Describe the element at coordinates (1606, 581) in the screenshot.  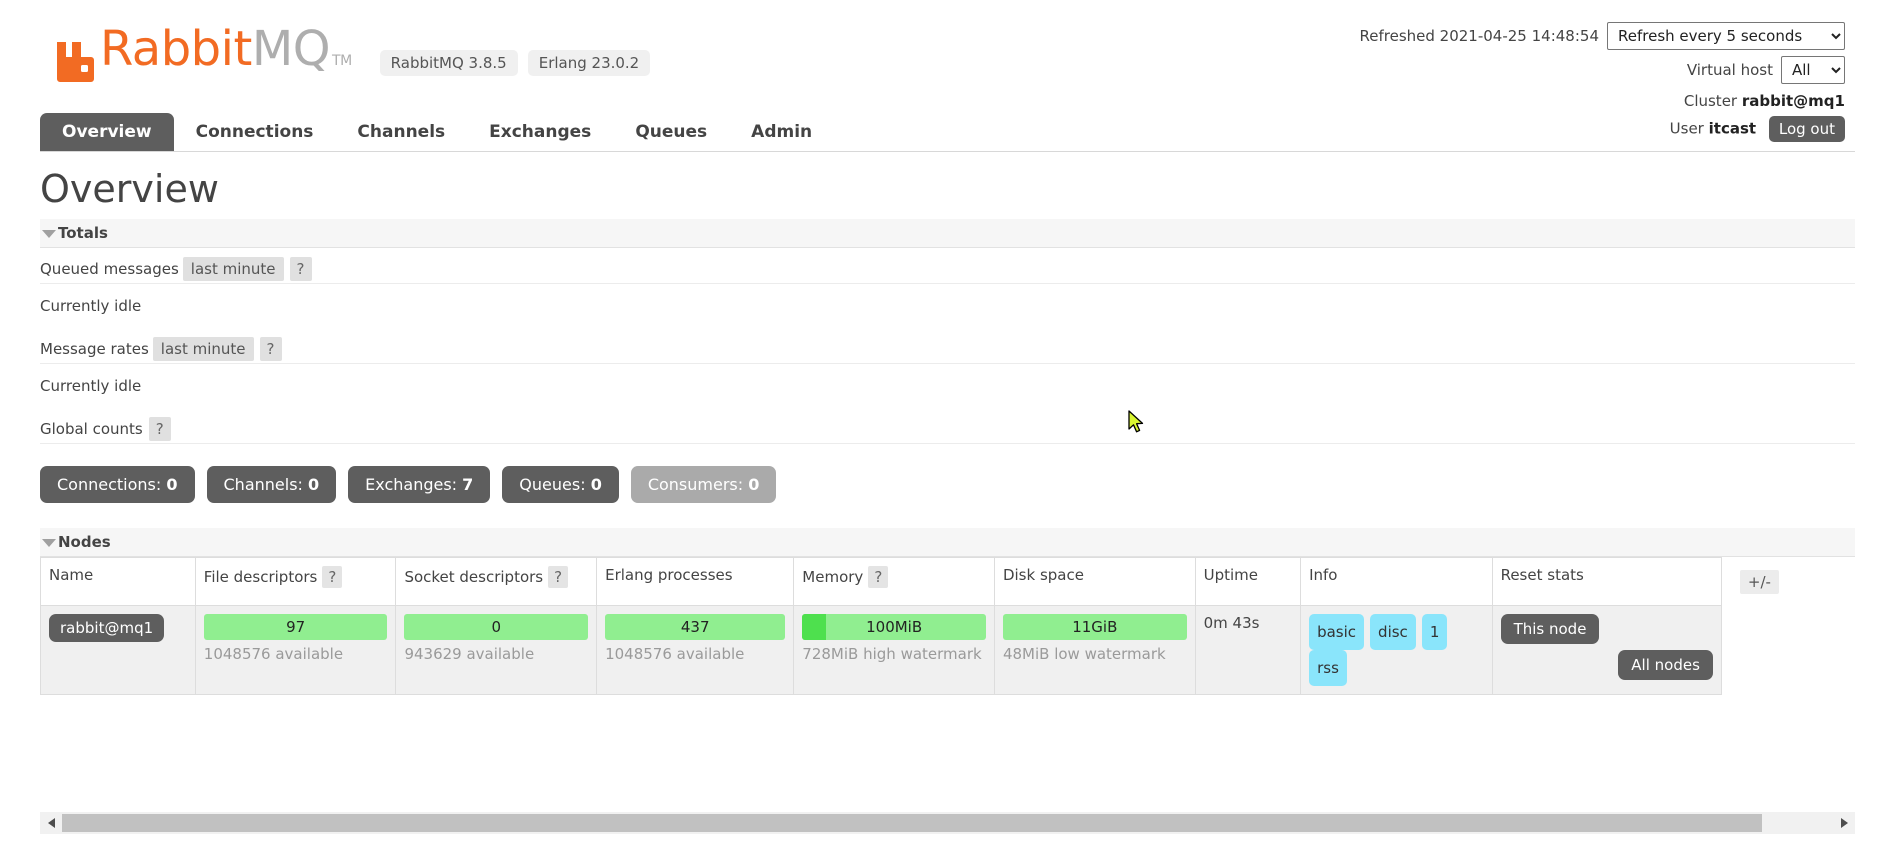
I see `col-header-reset-stats: Reset stats` at that location.